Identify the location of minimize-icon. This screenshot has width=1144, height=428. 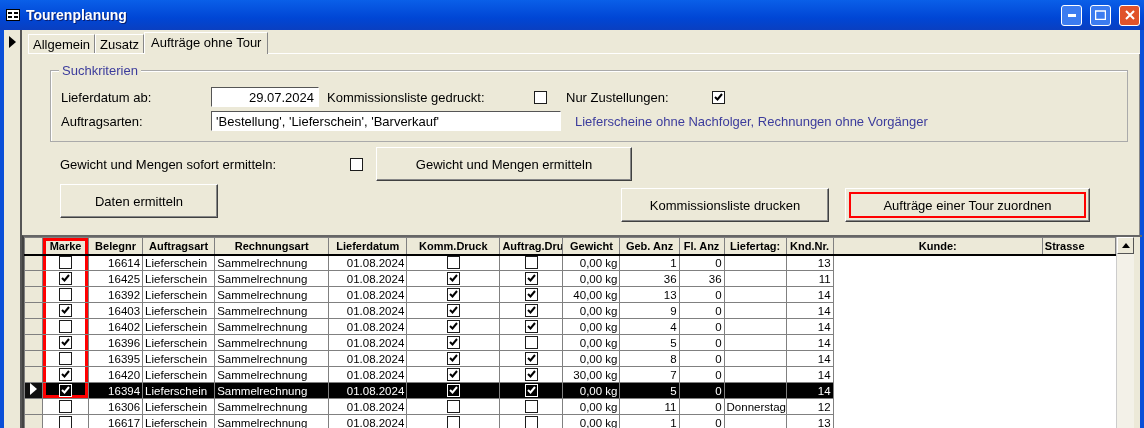
(1071, 15).